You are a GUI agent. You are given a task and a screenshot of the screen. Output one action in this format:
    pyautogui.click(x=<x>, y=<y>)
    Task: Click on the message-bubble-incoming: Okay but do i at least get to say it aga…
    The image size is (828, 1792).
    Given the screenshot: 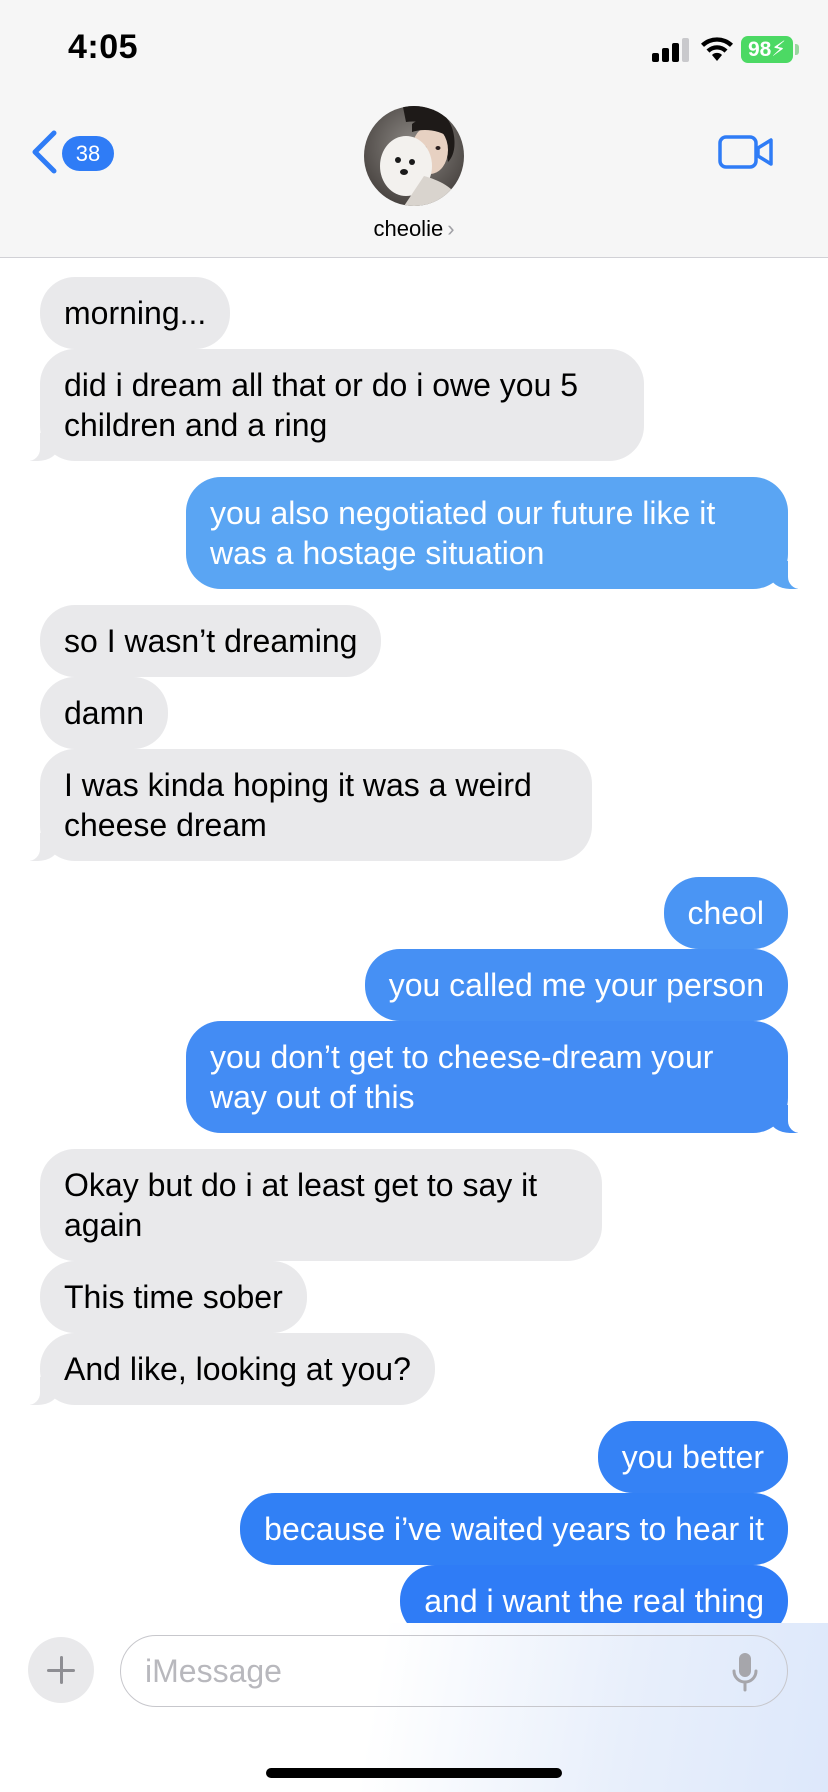 What is the action you would take?
    pyautogui.click(x=321, y=1205)
    